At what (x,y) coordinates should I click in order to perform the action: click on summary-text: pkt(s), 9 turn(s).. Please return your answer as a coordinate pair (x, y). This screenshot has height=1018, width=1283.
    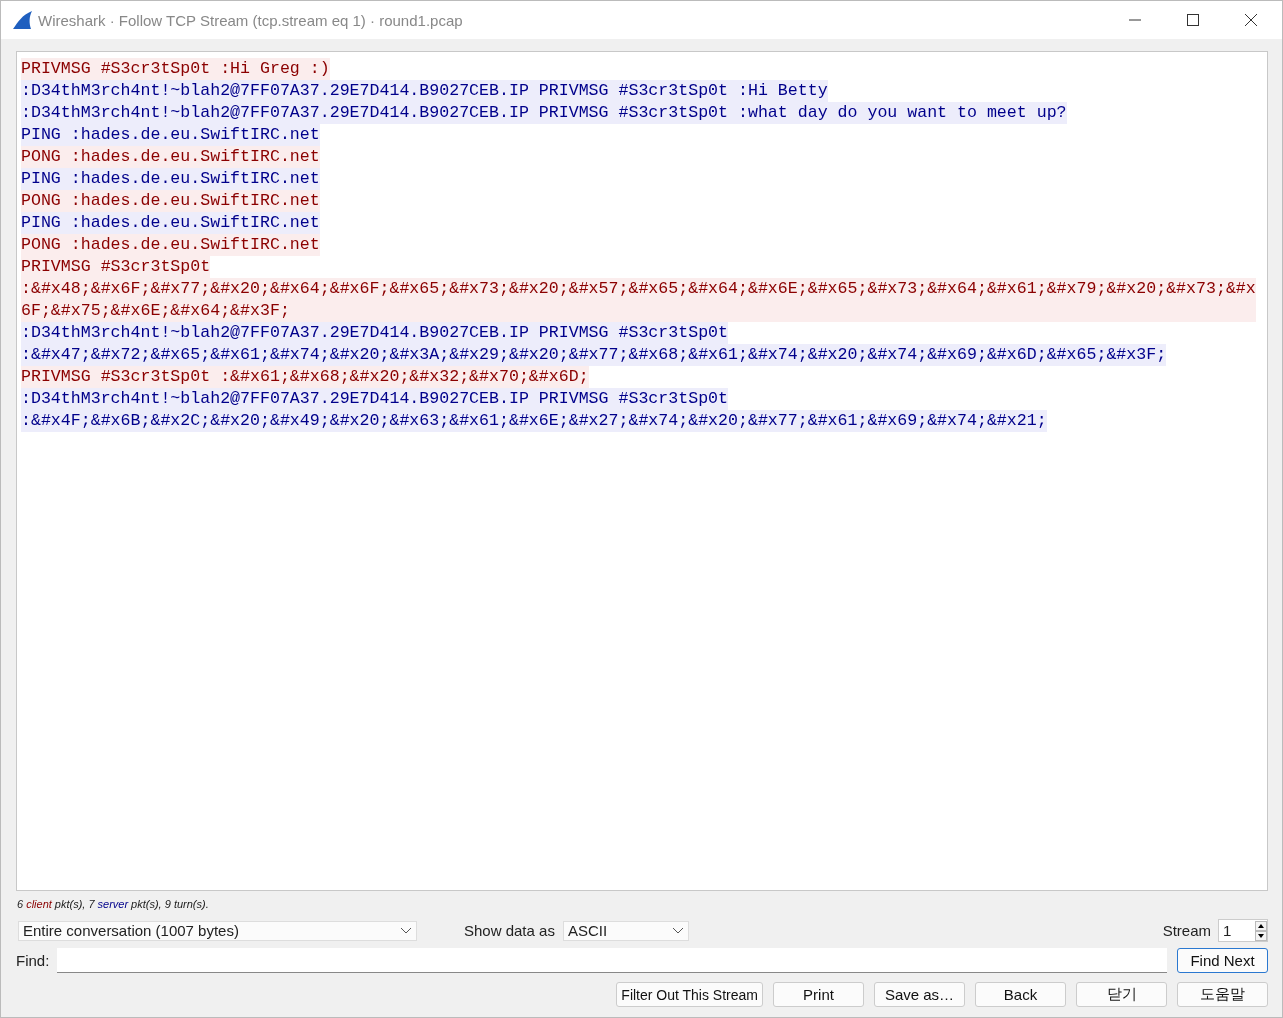
    Looking at the image, I should click on (170, 904).